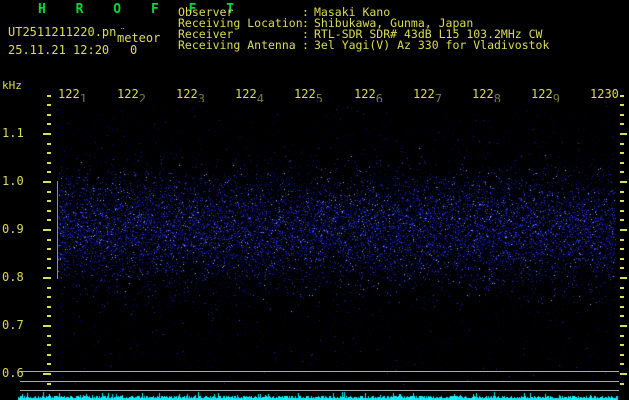 The width and height of the screenshot is (629, 400). Describe the element at coordinates (13, 373) in the screenshot. I see `y-axis-label-0.6: 0.6` at that location.